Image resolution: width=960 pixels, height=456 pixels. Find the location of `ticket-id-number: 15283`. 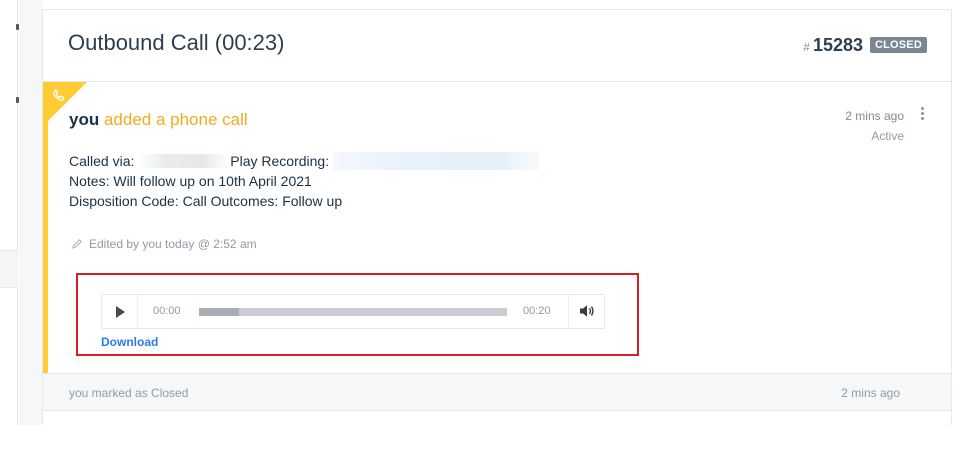

ticket-id-number: 15283 is located at coordinates (837, 45).